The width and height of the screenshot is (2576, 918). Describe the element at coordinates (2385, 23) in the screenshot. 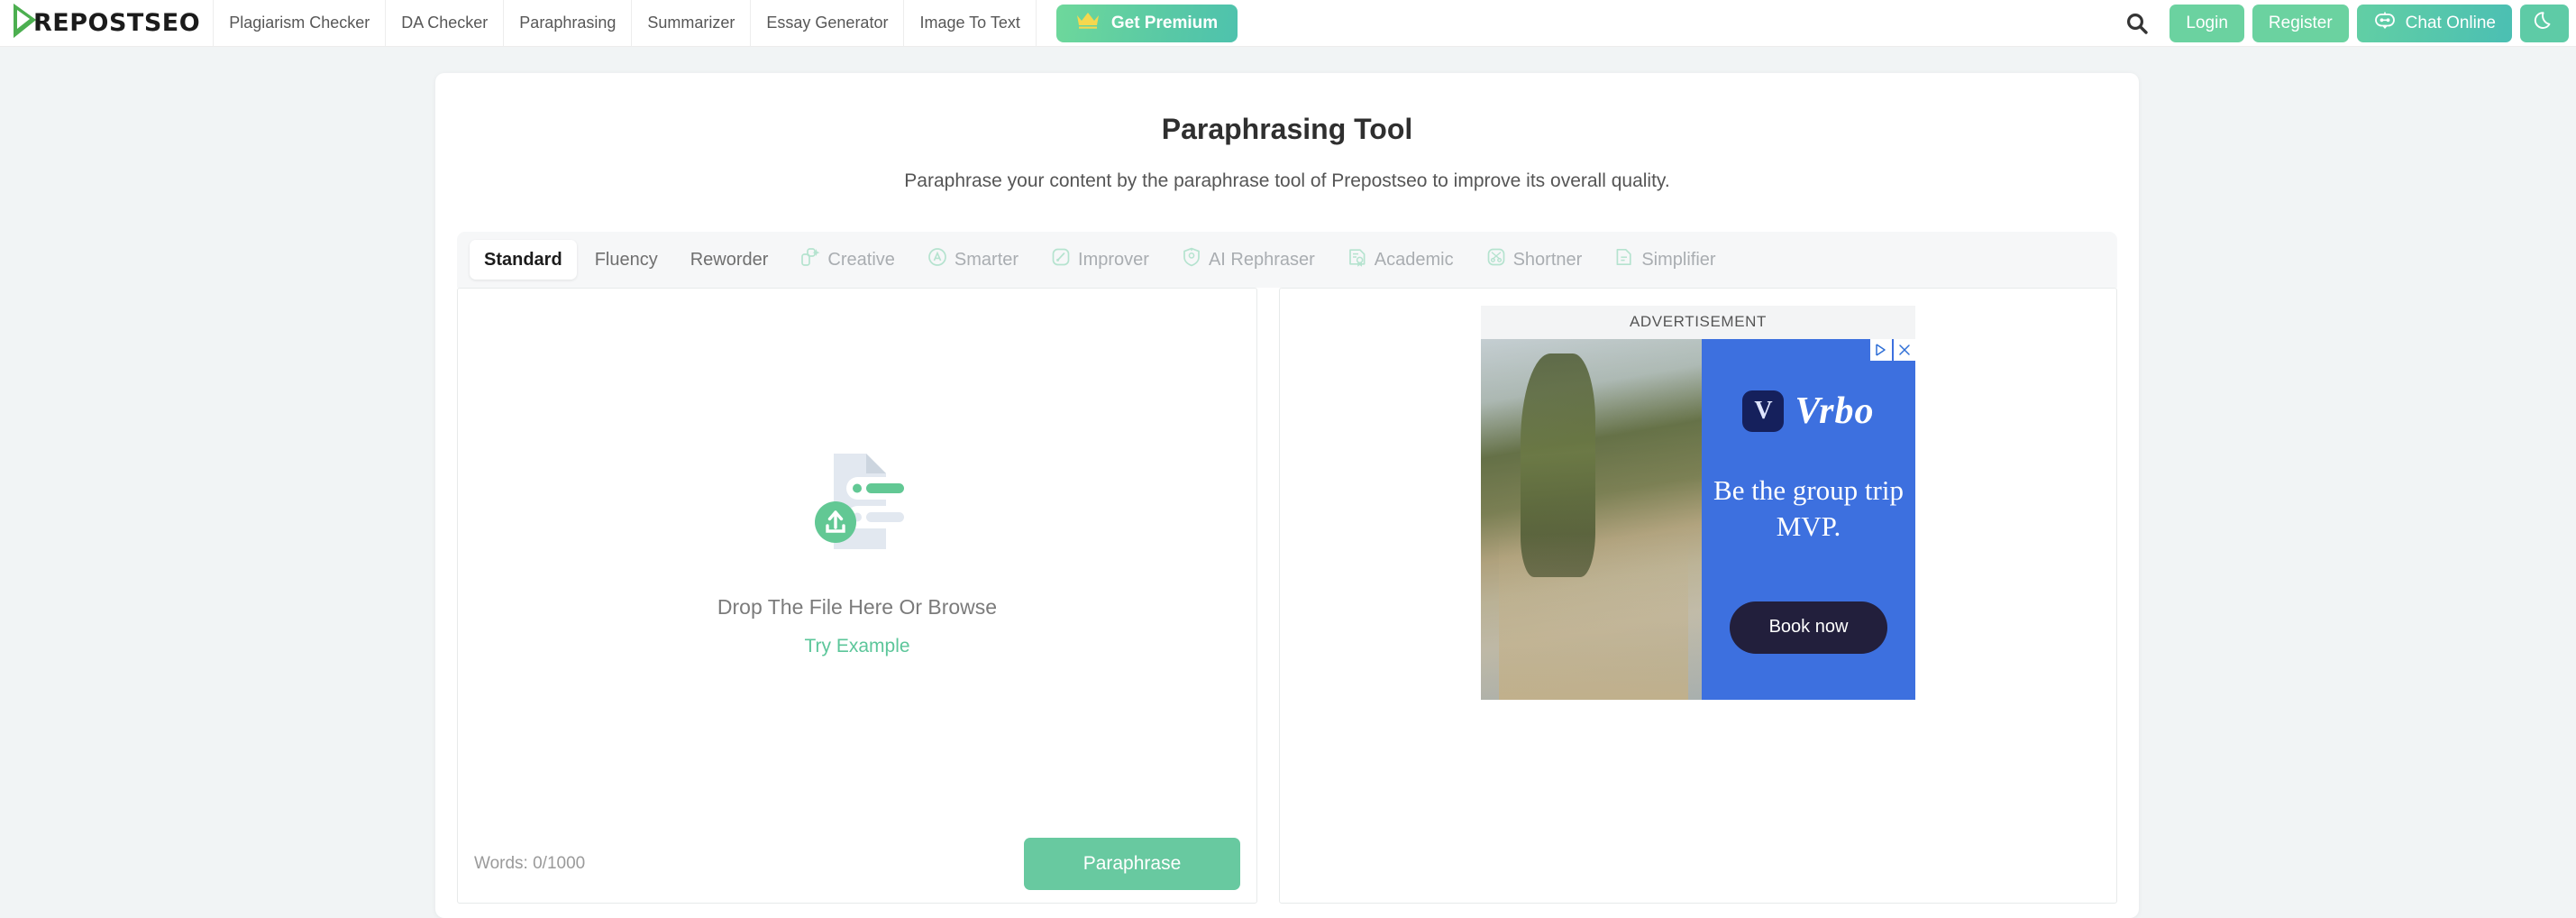

I see `chat-bot-icon` at that location.